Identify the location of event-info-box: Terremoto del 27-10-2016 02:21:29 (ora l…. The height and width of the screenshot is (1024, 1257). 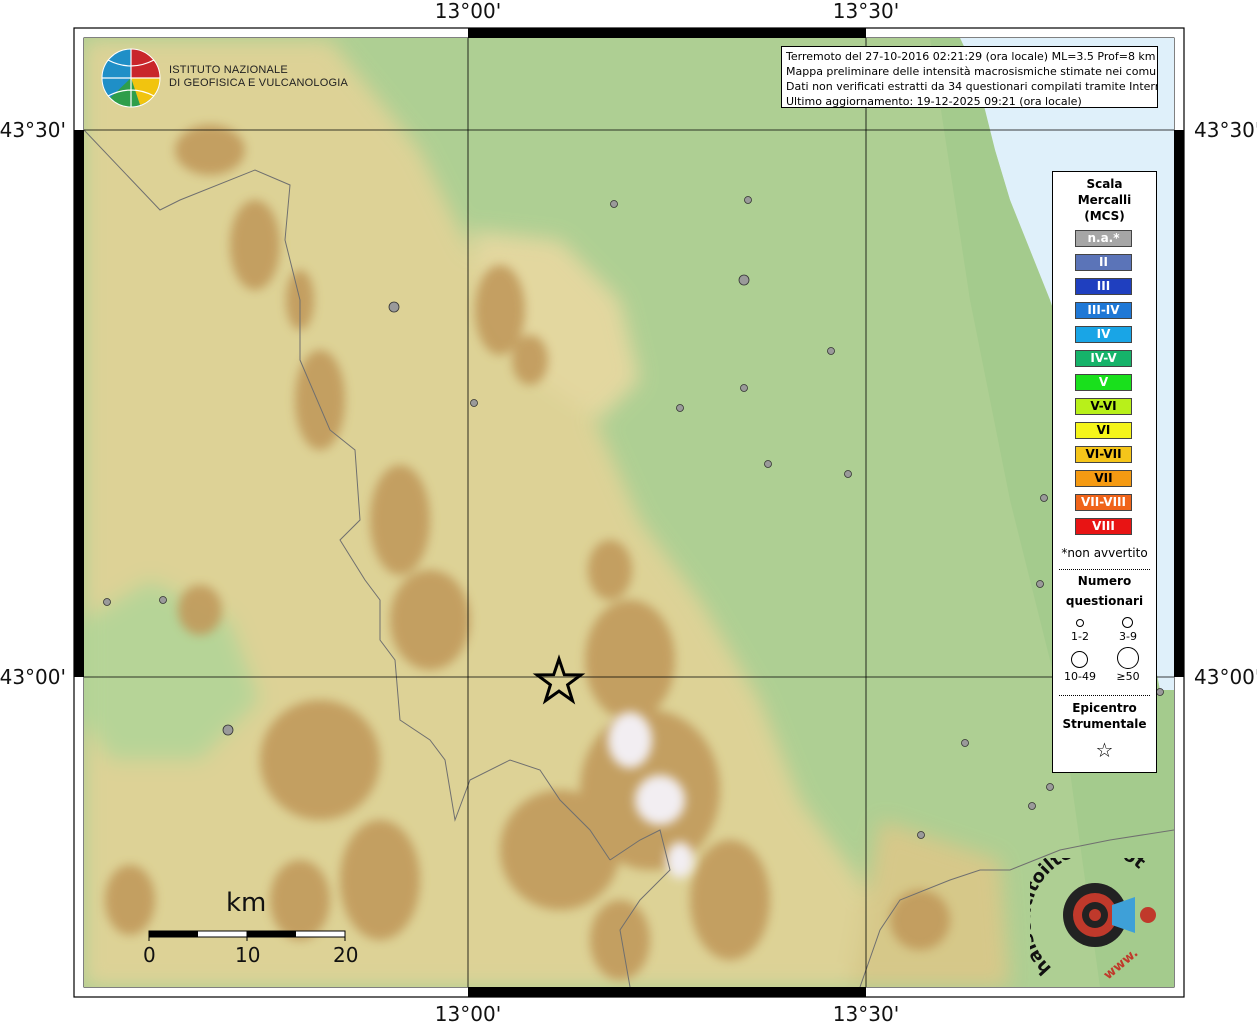
(969, 77).